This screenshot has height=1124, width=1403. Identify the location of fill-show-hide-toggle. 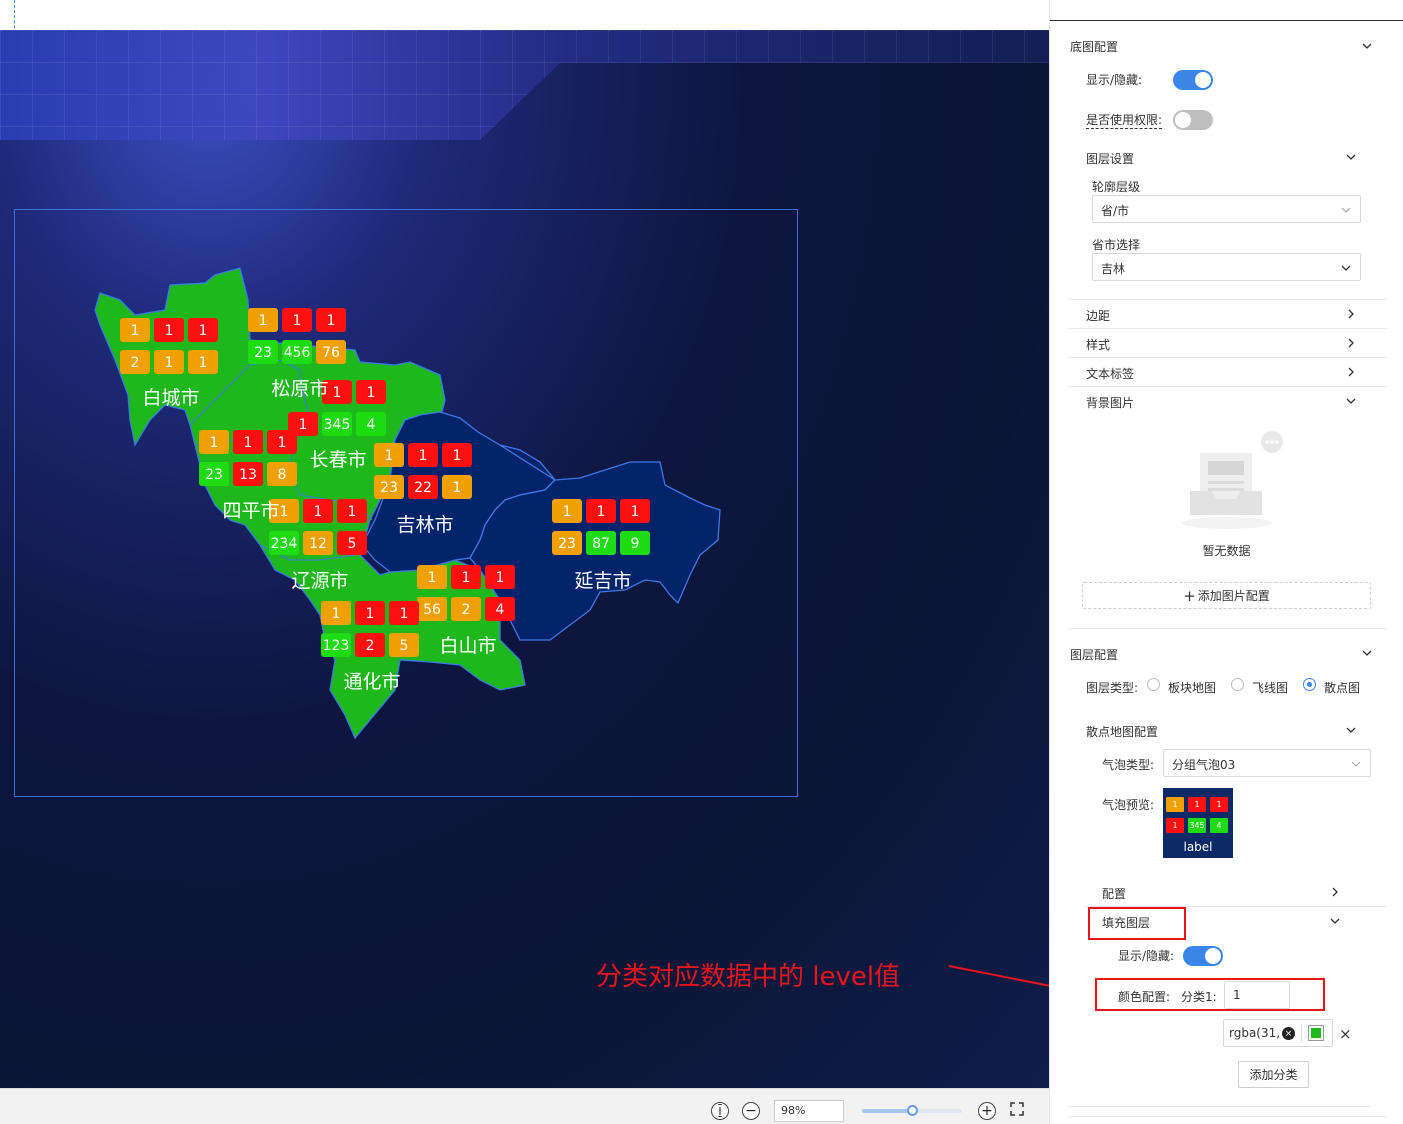
(1203, 956).